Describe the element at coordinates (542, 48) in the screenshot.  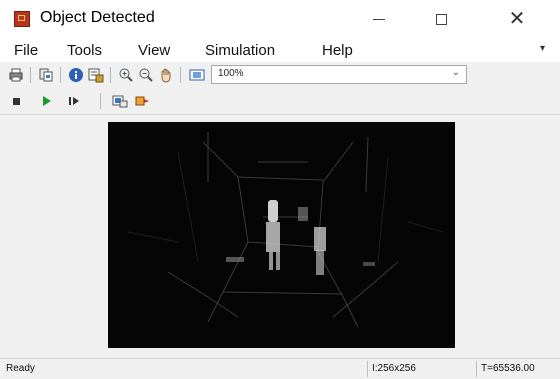
I see `menu-overflow-icon: ▾` at that location.